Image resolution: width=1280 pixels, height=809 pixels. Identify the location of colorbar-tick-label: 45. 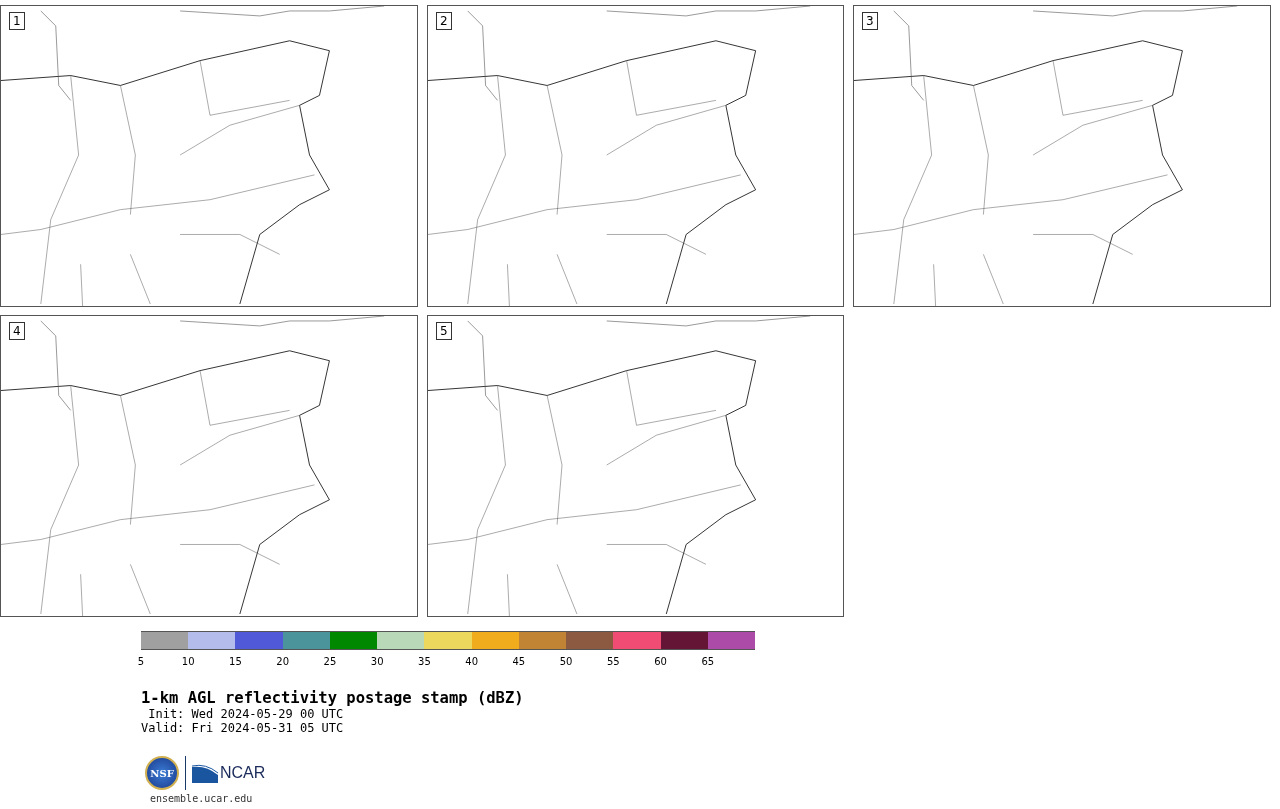
(519, 661).